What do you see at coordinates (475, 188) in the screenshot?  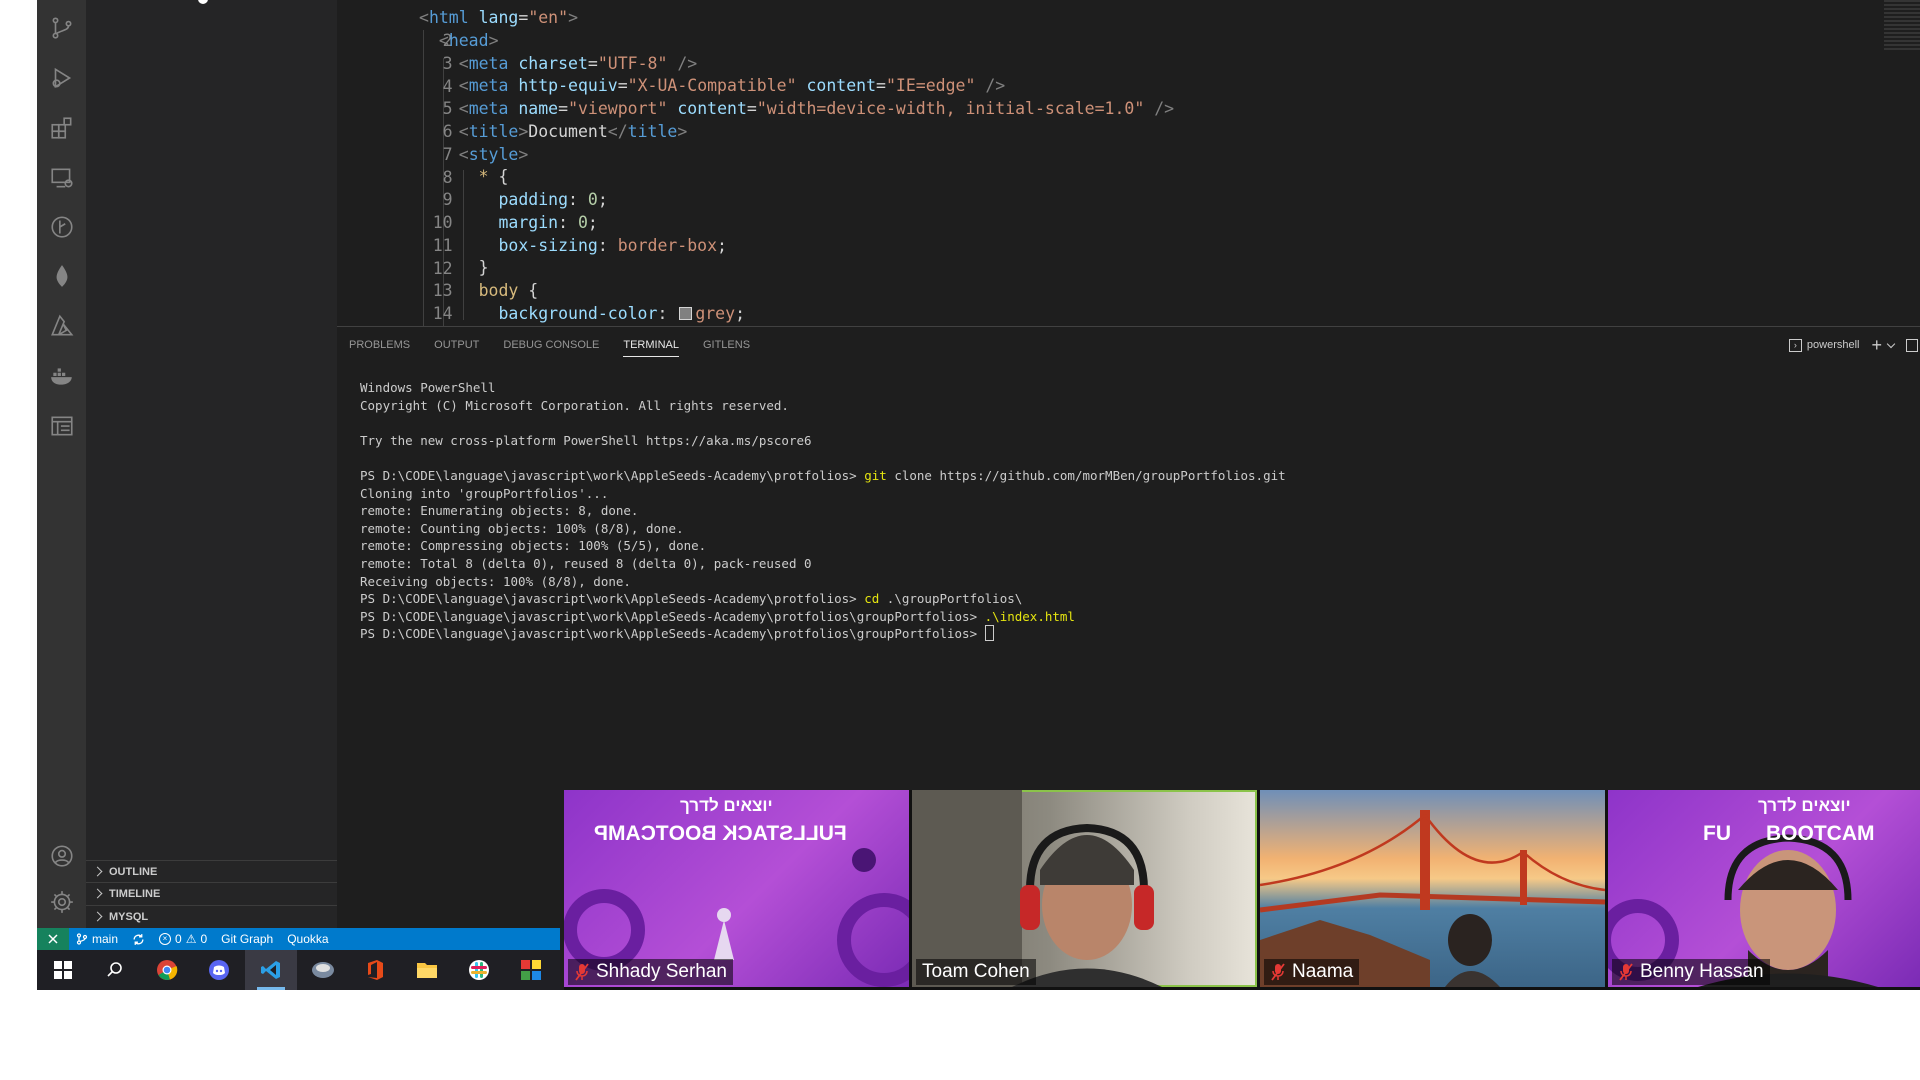 I see `code-line-9: 9 * {` at bounding box center [475, 188].